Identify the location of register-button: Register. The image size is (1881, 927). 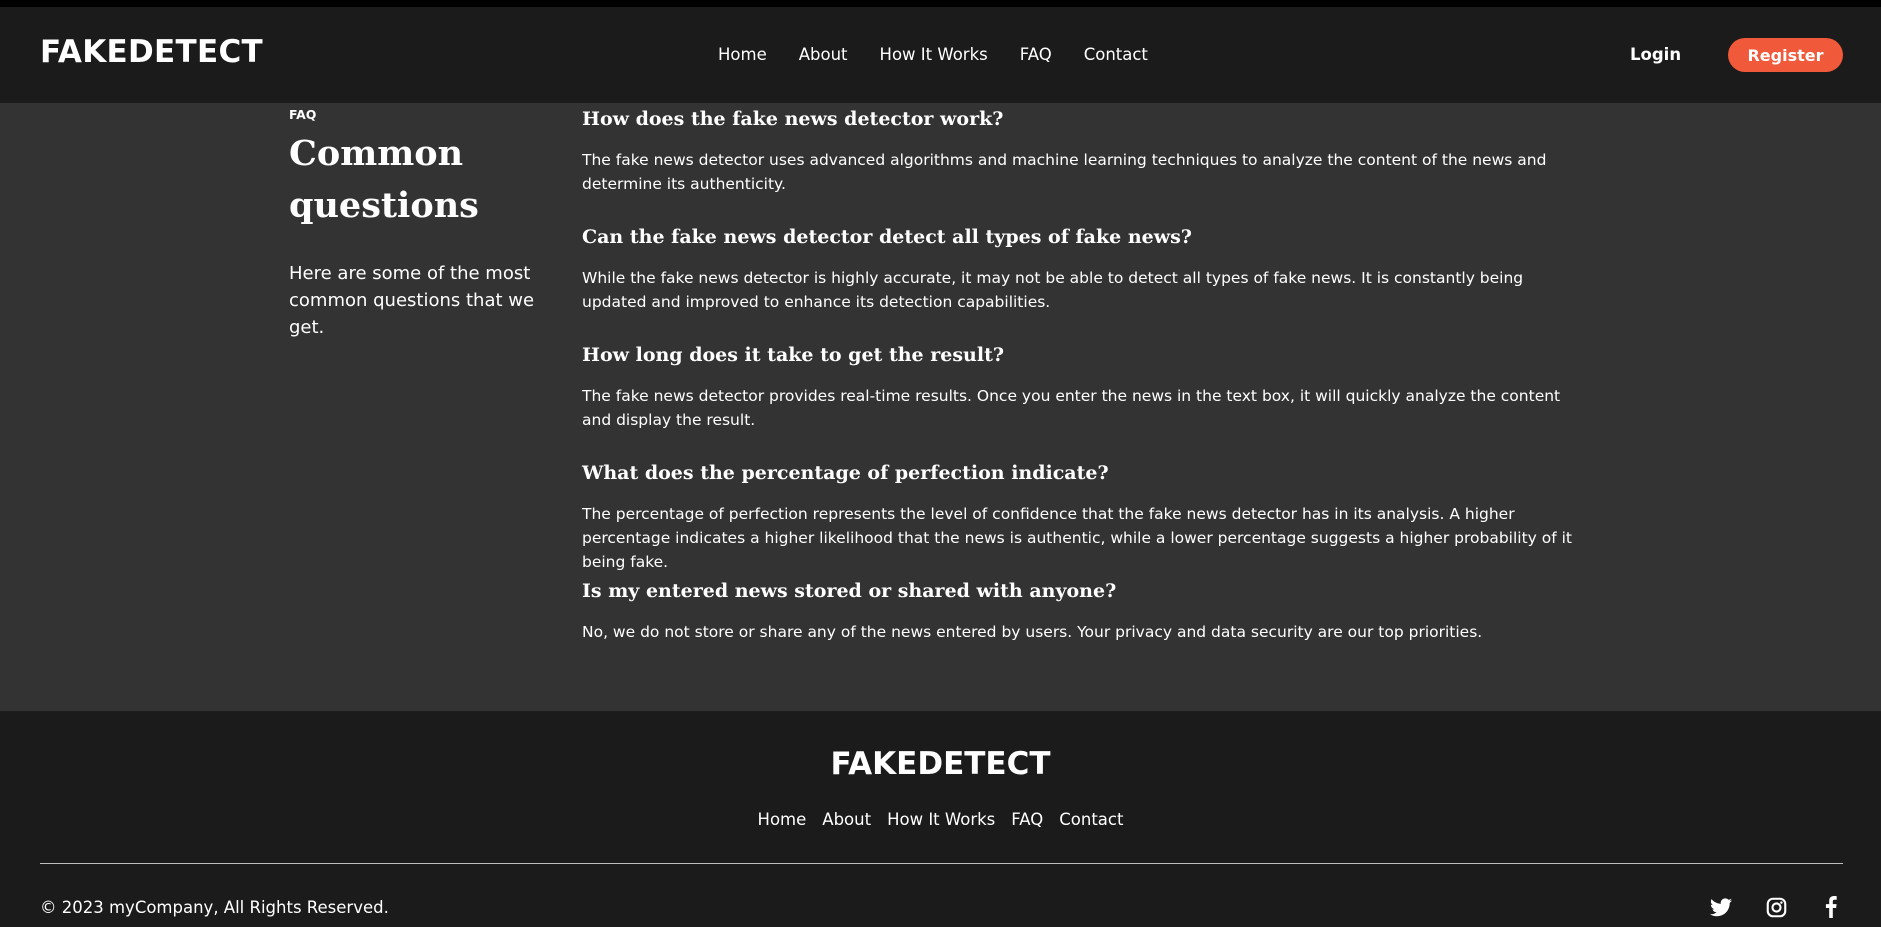
(1785, 55).